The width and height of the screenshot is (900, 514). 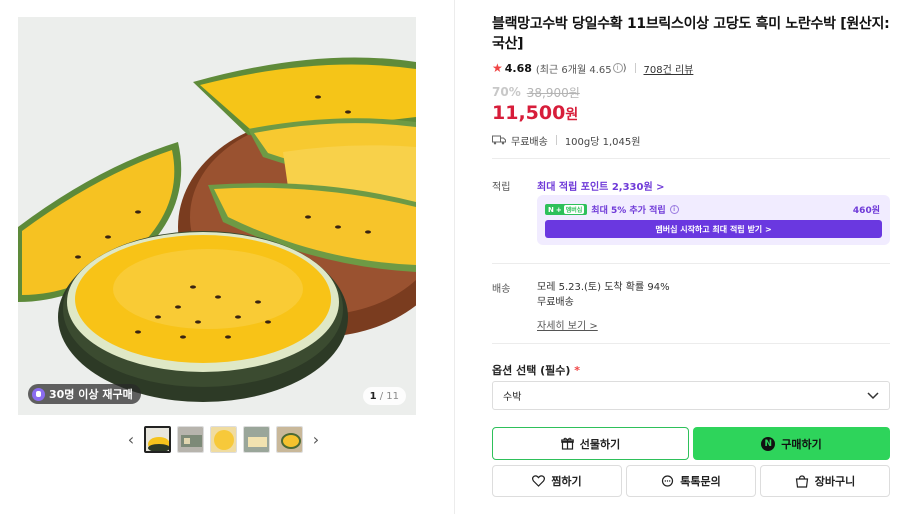 I want to click on arrival-estimate: 모레 5.23.(토) 도착 확률 94%, so click(x=603, y=287).